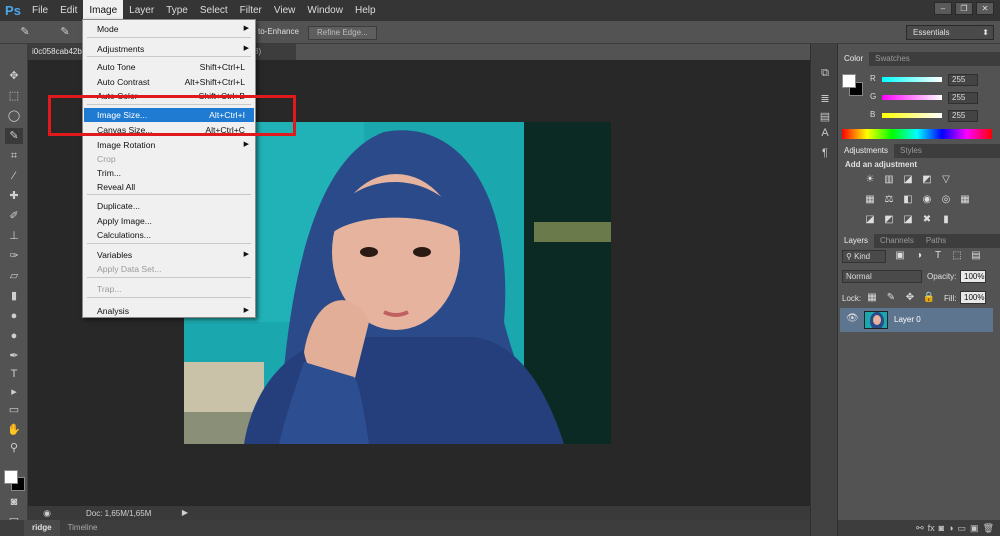 Image resolution: width=1000 pixels, height=536 pixels. What do you see at coordinates (14, 276) in the screenshot?
I see `eraser-tool-icon: ▱` at bounding box center [14, 276].